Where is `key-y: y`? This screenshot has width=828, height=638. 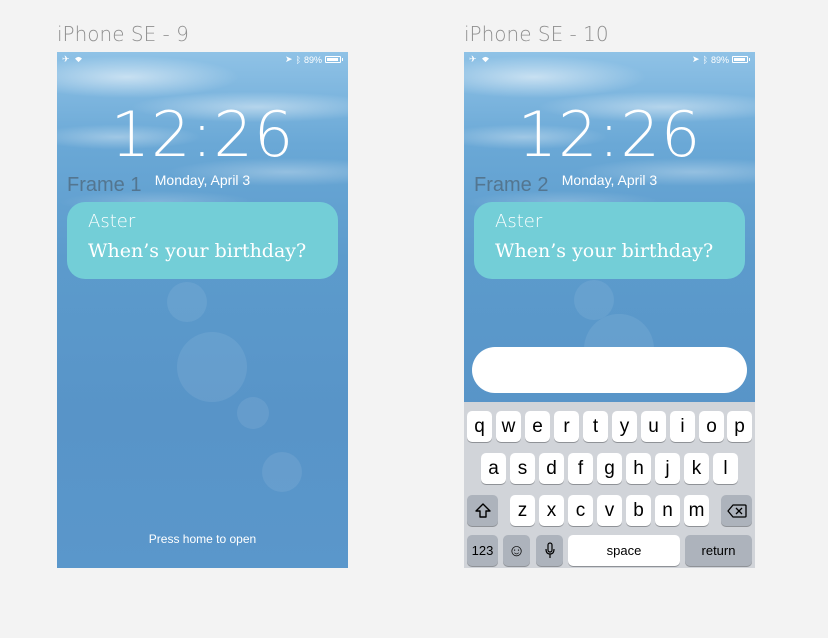 key-y: y is located at coordinates (624, 426).